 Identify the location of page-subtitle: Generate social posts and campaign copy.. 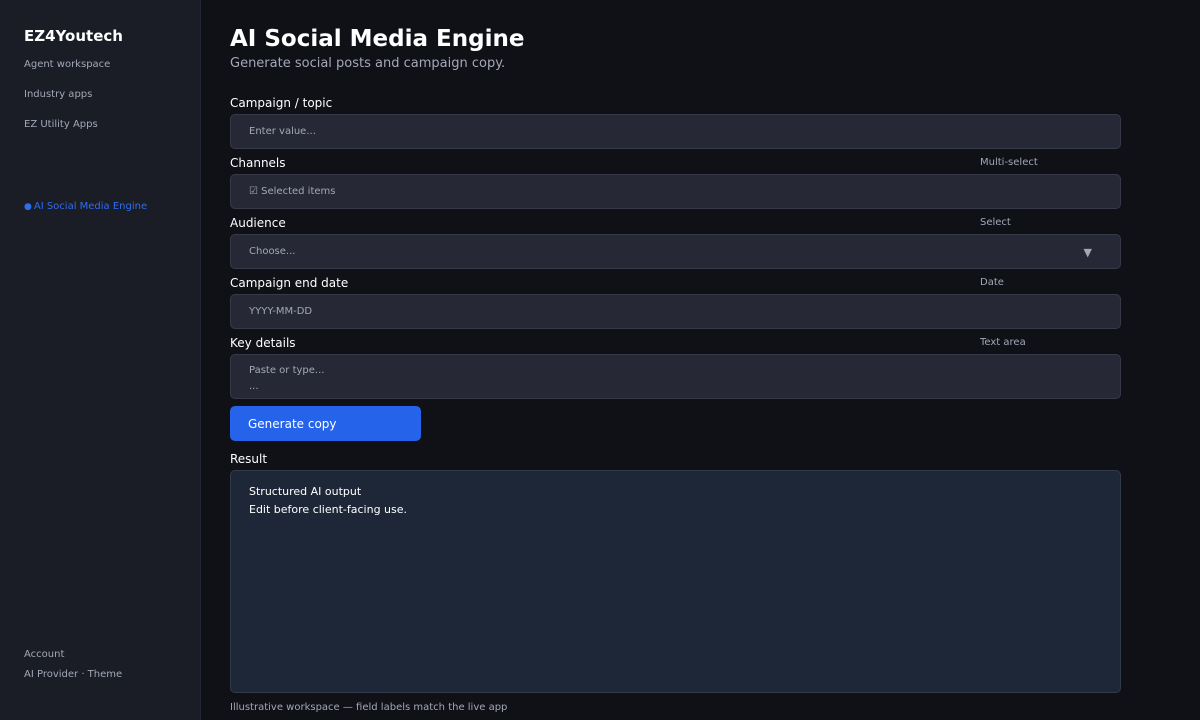
(368, 63).